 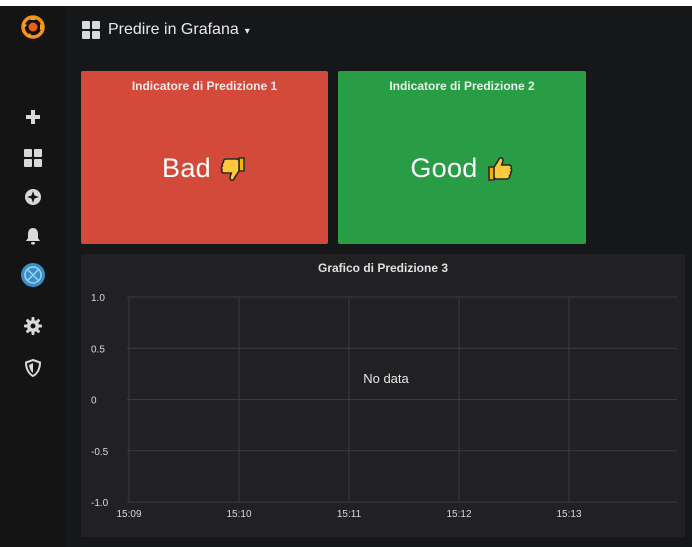 I want to click on x-tick-label: 15:09, so click(x=128, y=514).